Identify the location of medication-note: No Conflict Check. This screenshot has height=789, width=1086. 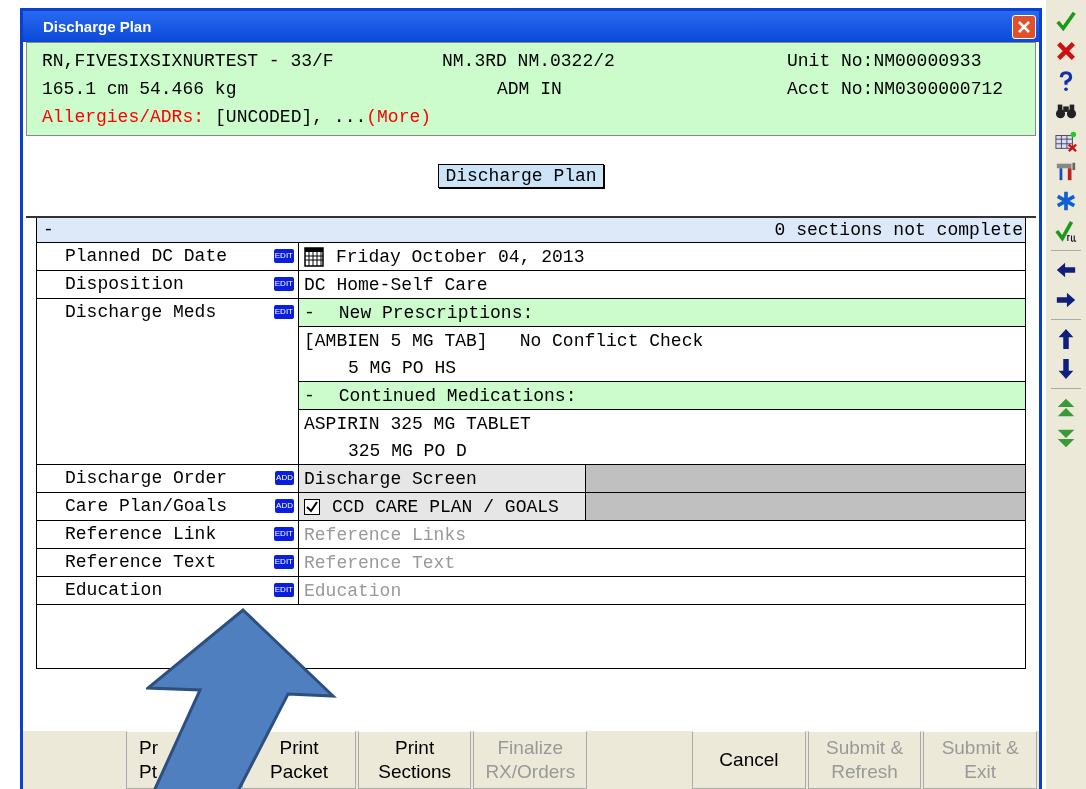
(611, 340).